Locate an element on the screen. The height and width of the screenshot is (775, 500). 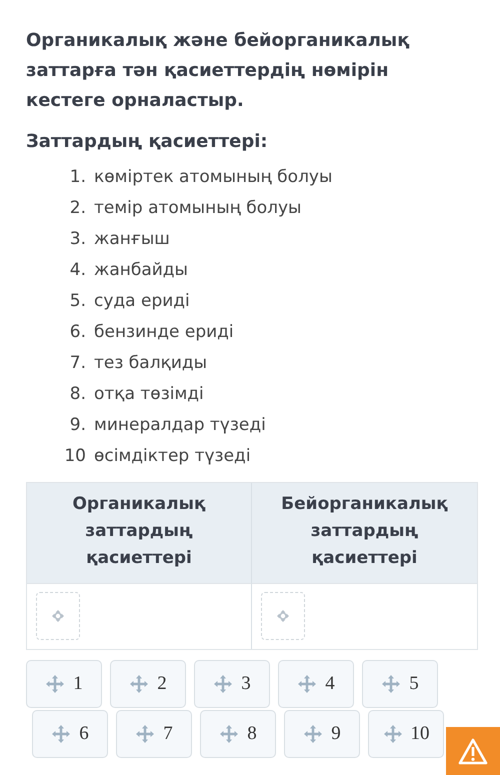
list-title: Заттардың қасиеттері: is located at coordinates (147, 142).